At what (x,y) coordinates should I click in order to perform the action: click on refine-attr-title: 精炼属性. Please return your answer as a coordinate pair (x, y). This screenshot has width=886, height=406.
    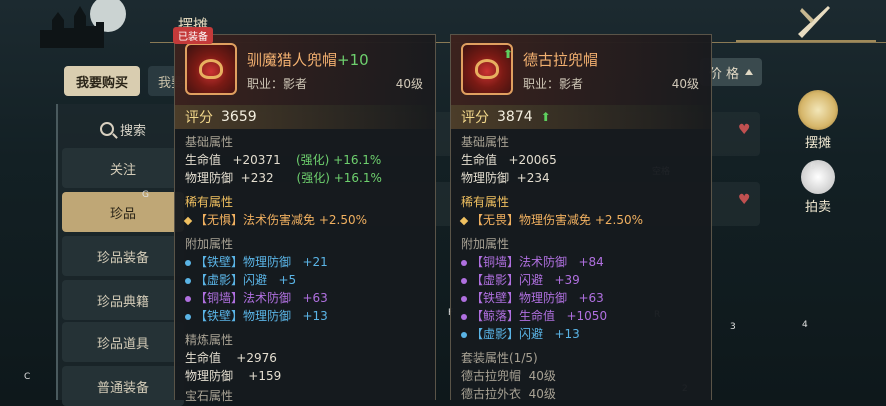
    Looking at the image, I should click on (209, 340).